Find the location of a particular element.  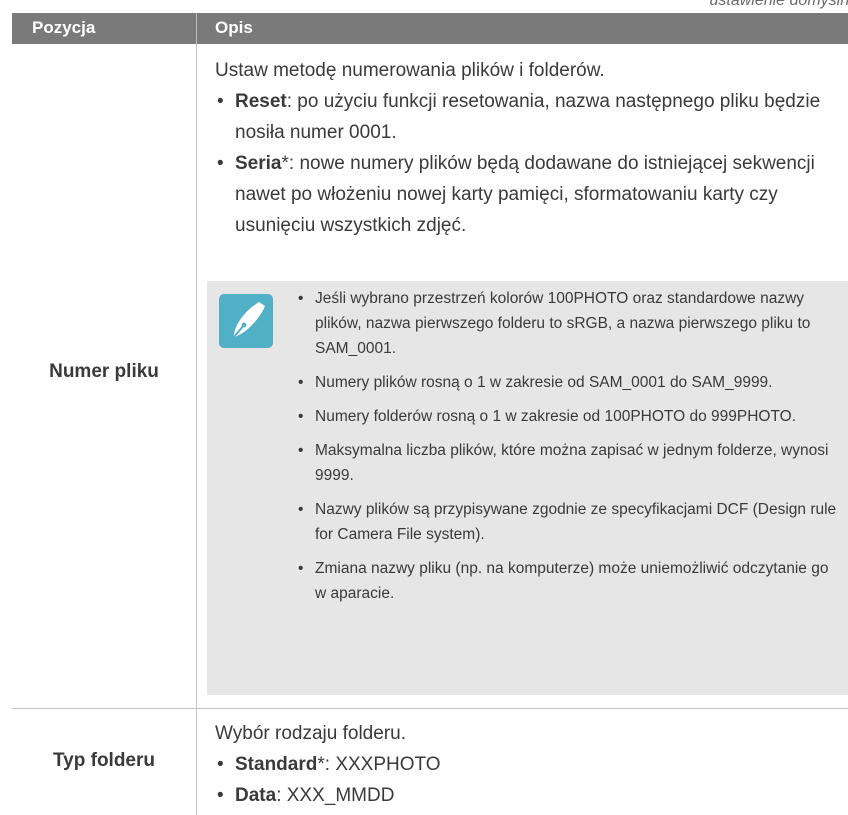

option-term: Seria is located at coordinates (258, 163).